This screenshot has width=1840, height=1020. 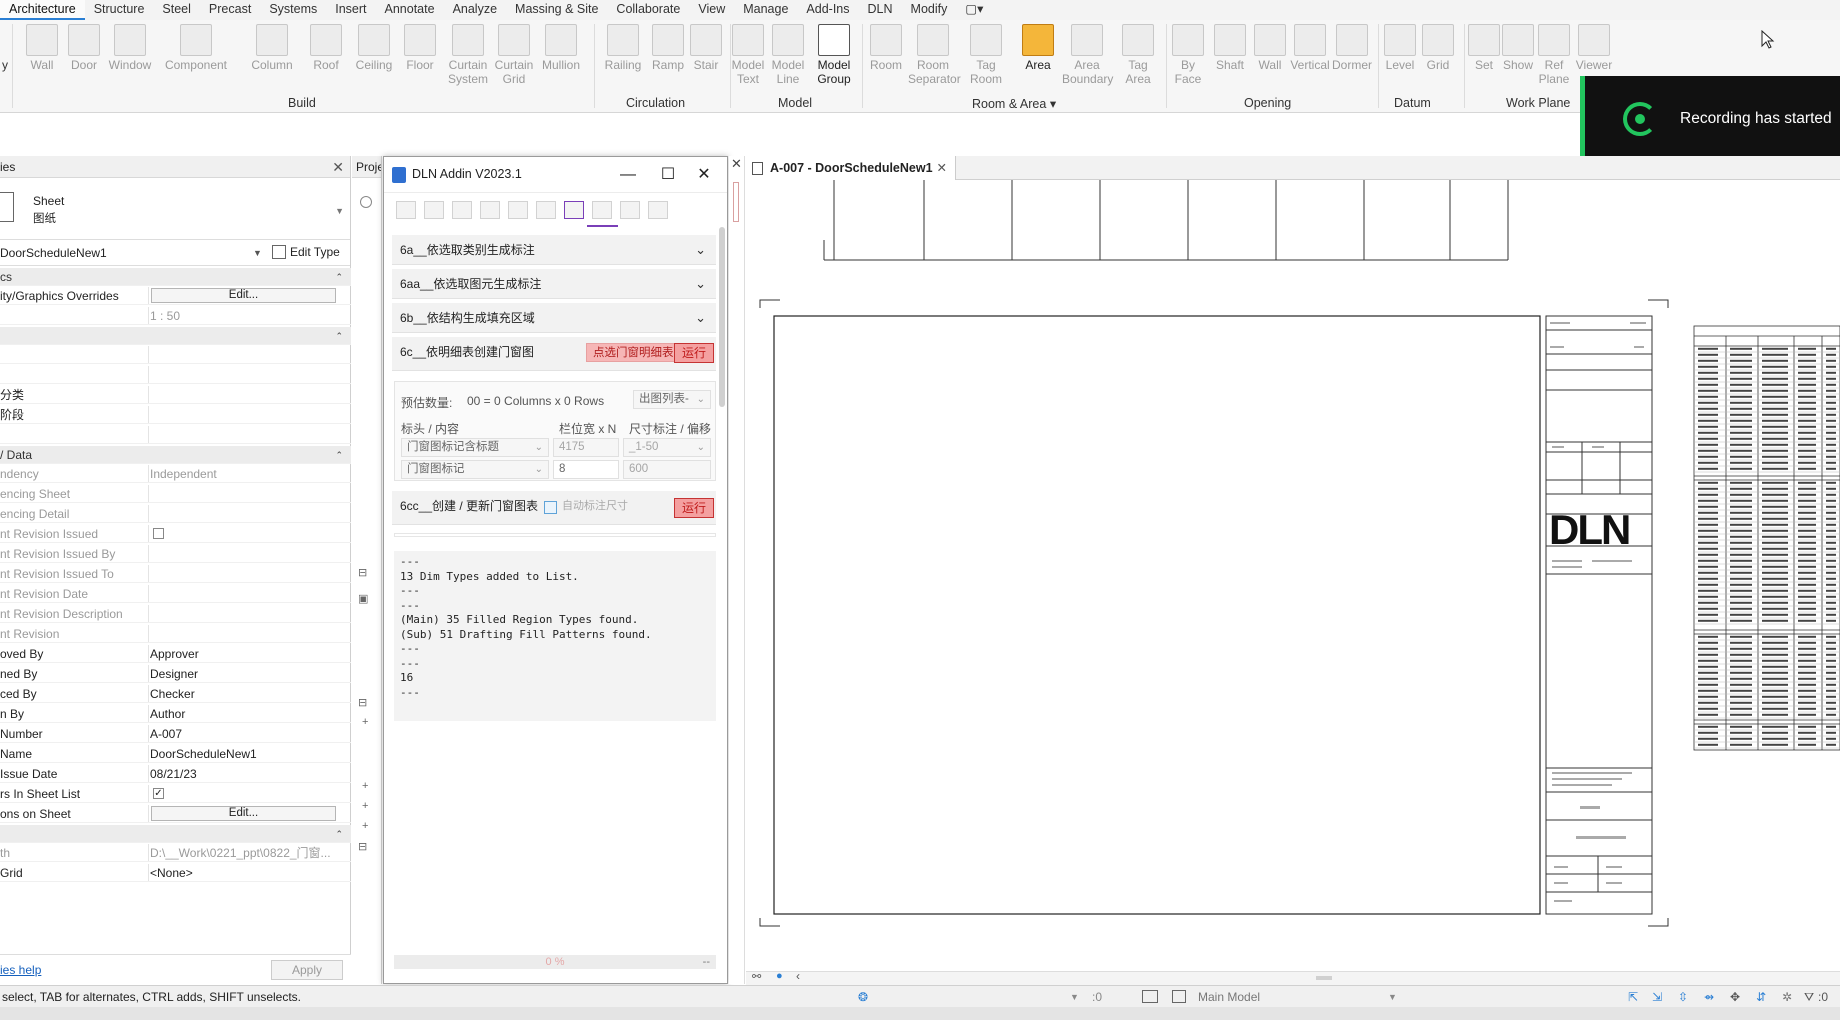 What do you see at coordinates (462, 210) in the screenshot?
I see `tool-3-icon` at bounding box center [462, 210].